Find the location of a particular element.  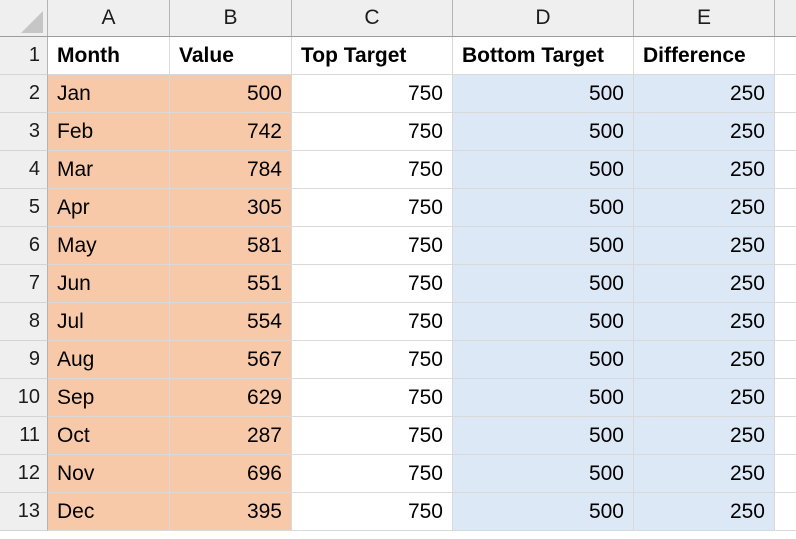

cell-a5-month: Apr is located at coordinates (109, 208).